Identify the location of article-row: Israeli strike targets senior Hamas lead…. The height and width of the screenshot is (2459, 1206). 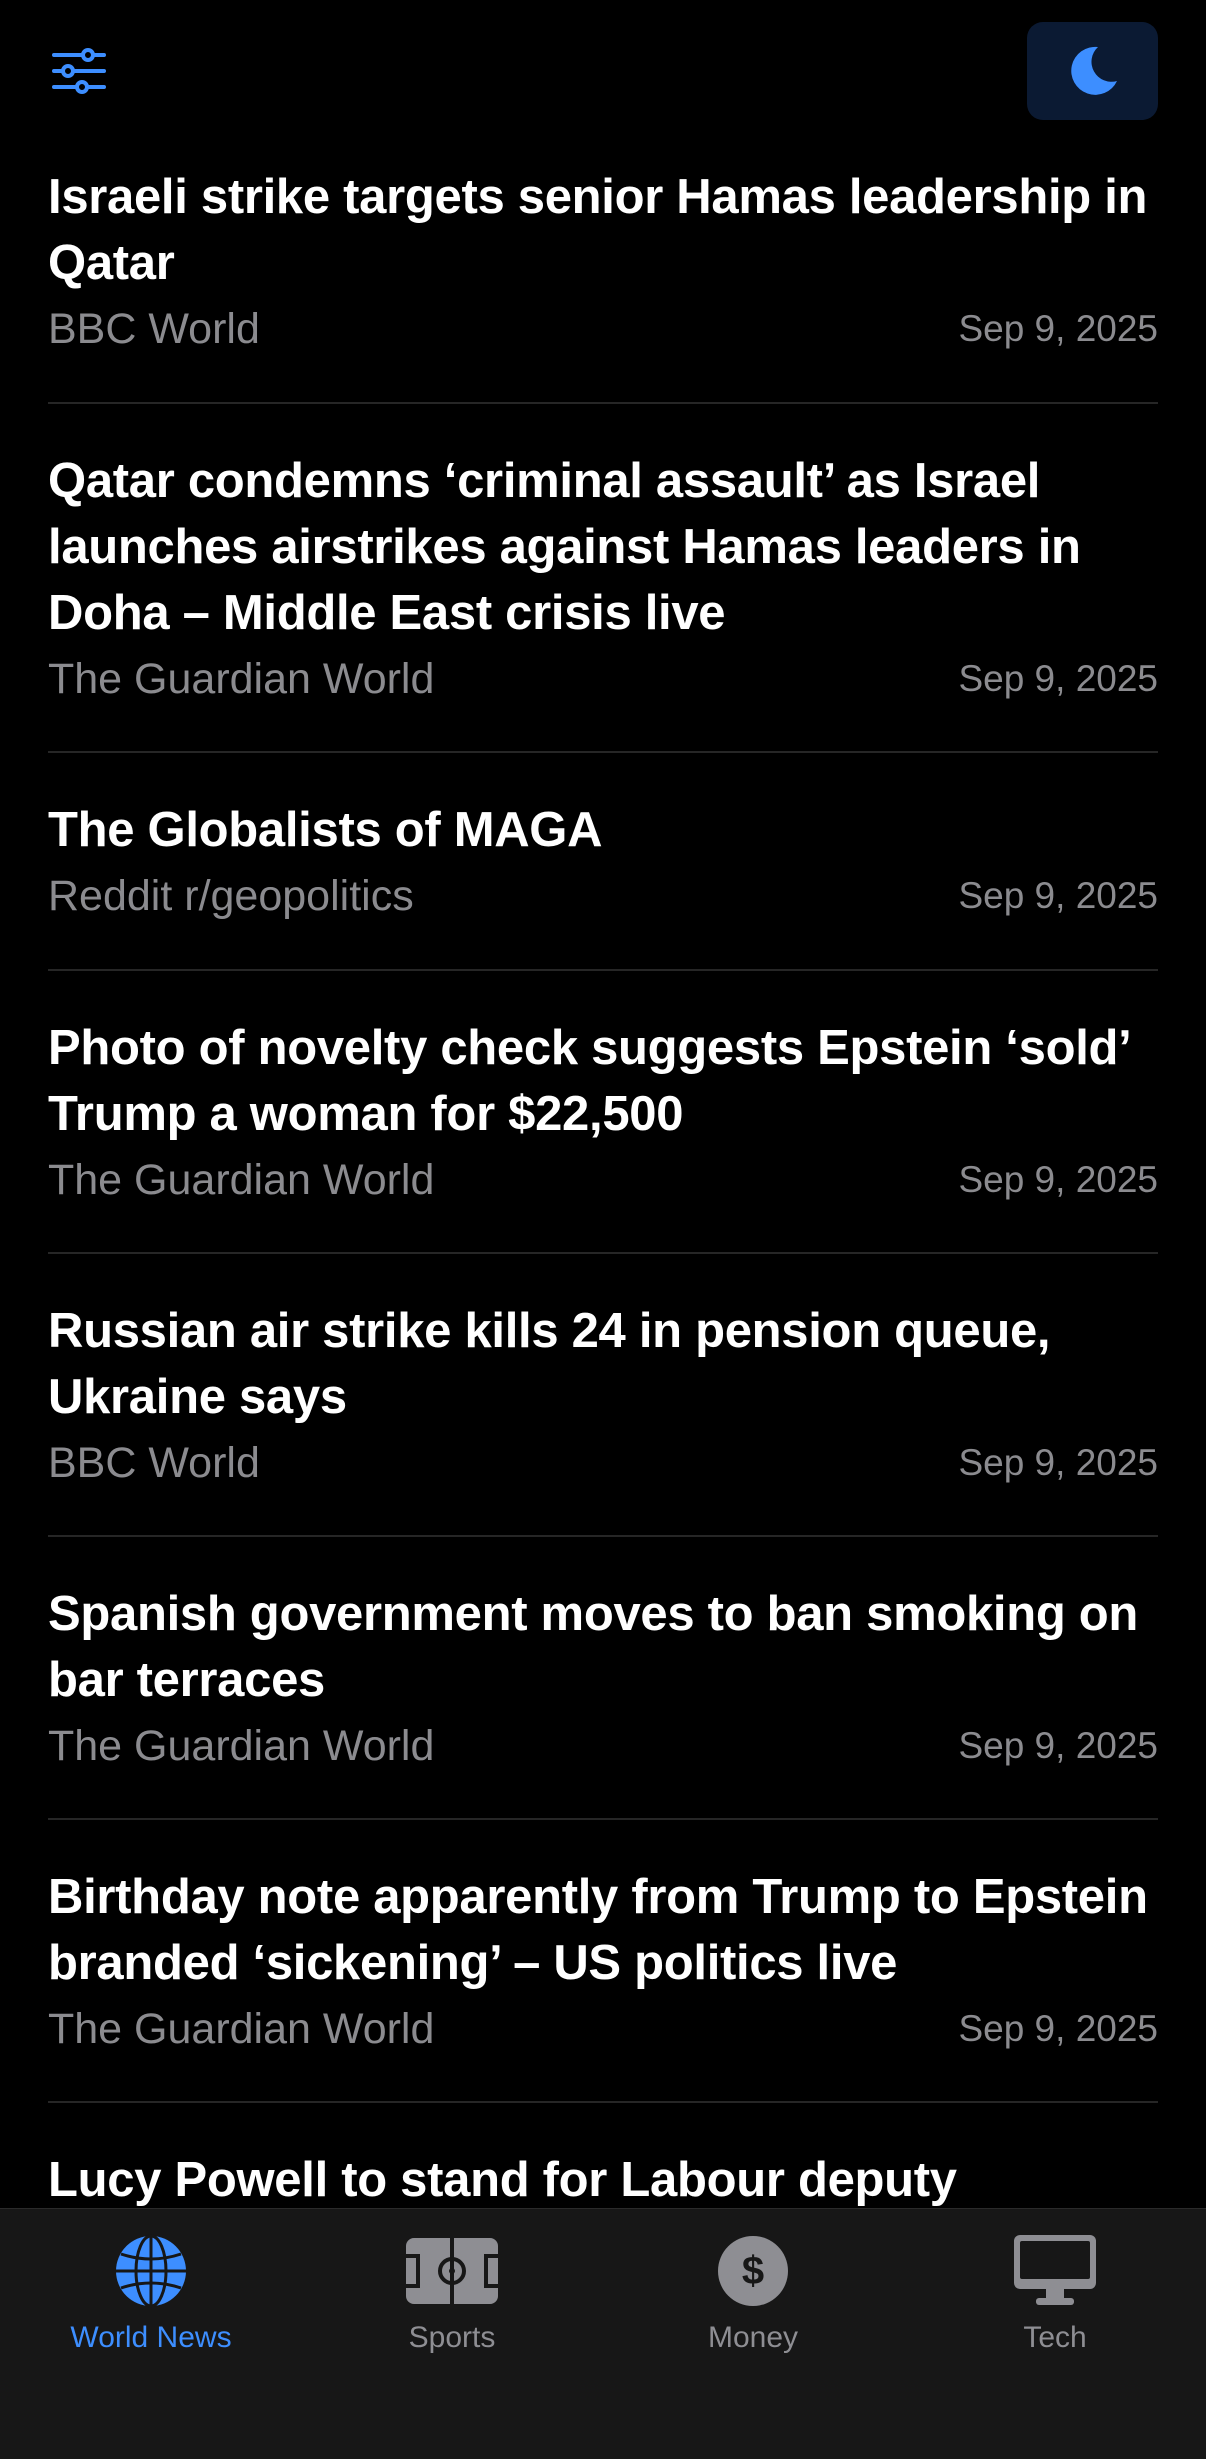
(603, 277).